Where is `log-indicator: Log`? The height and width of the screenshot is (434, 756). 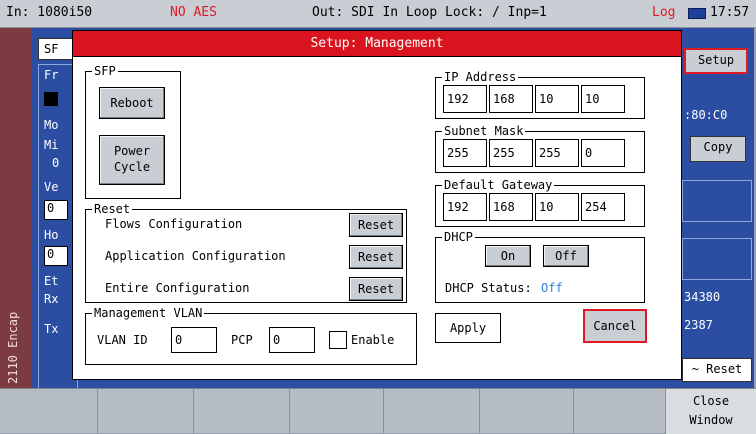 log-indicator: Log is located at coordinates (664, 12).